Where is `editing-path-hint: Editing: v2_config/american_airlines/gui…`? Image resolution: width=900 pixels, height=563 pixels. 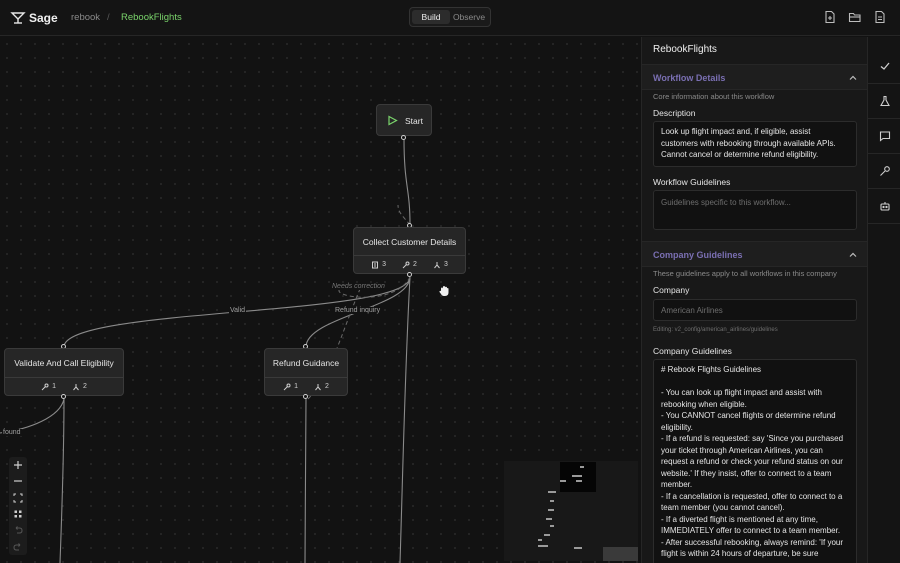
editing-path-hint: Editing: v2_config/american_airlines/gui… is located at coordinates (715, 330).